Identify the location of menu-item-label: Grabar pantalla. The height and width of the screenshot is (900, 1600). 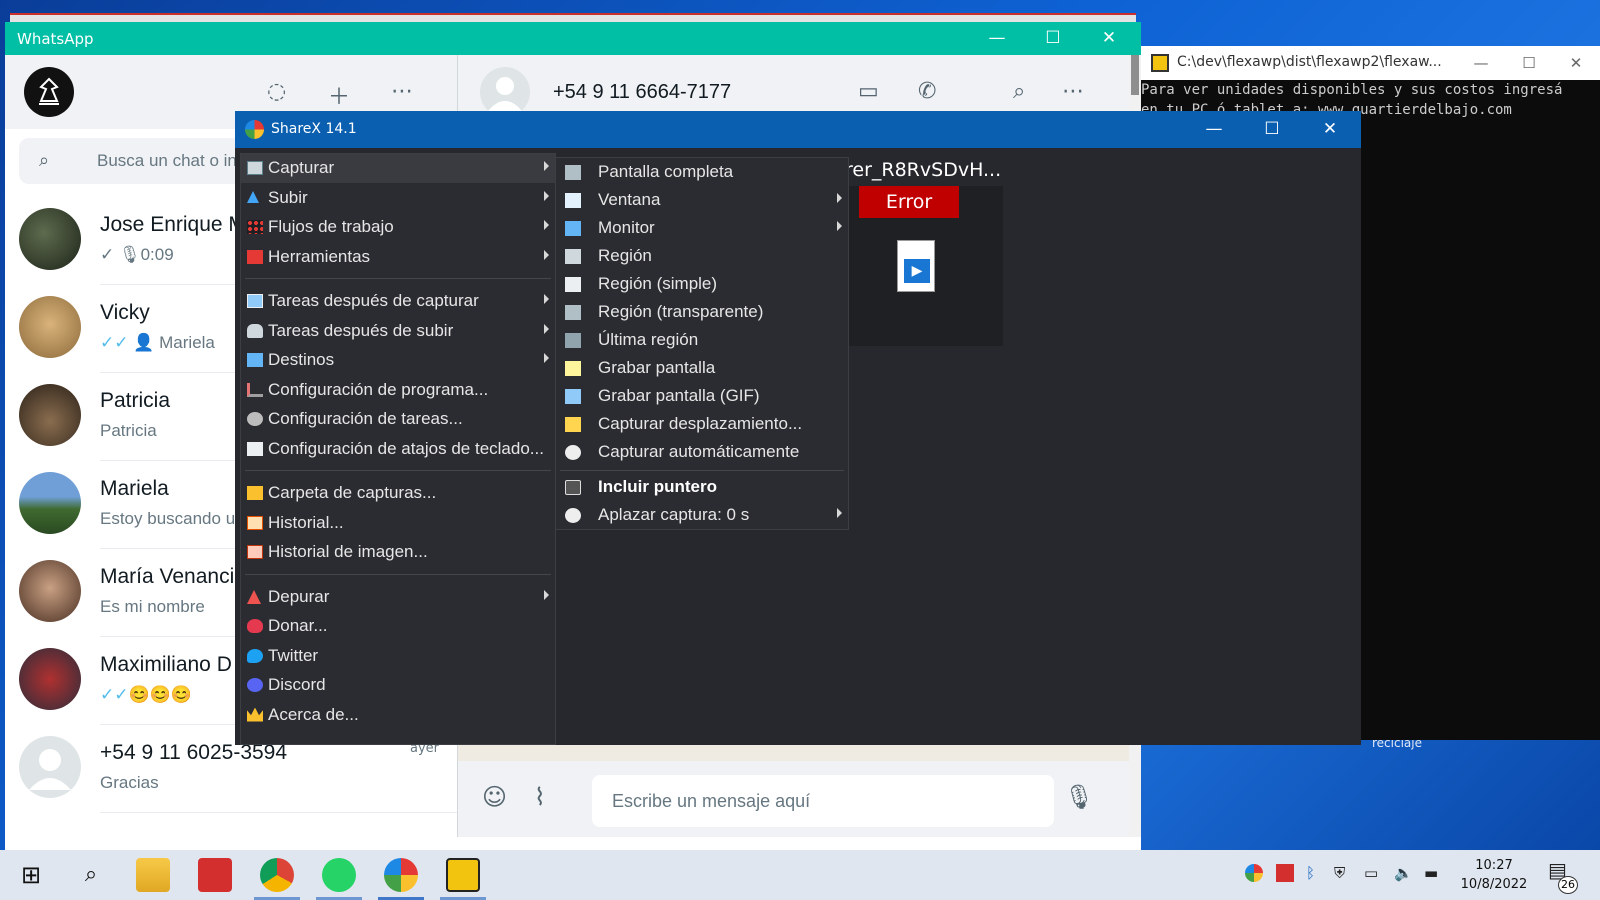
(657, 367).